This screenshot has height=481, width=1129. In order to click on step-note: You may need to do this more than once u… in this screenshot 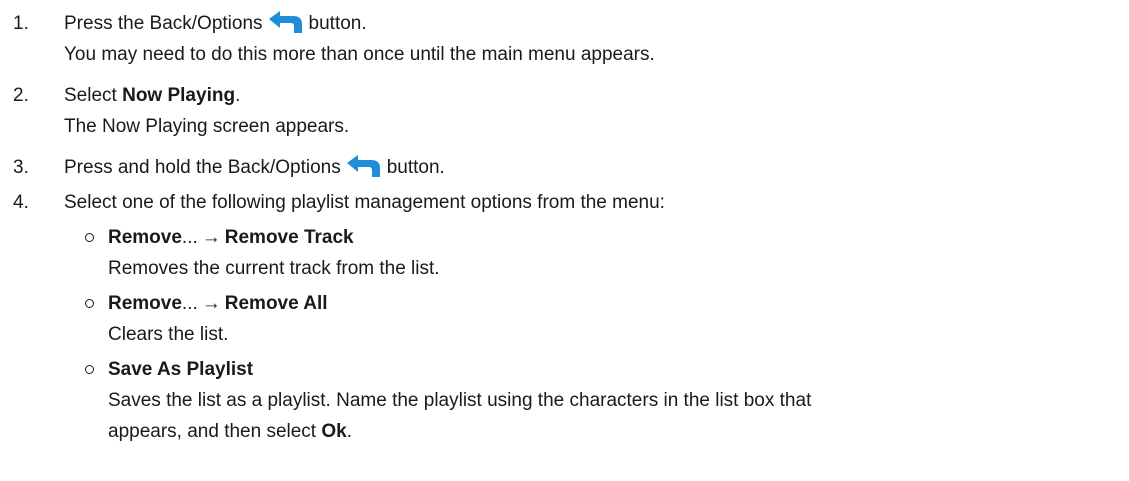, I will do `click(359, 54)`.